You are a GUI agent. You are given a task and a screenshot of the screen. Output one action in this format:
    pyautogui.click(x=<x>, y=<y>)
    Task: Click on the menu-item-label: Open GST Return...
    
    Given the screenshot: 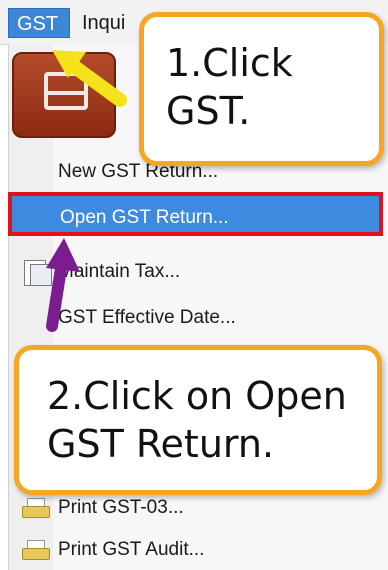 What is the action you would take?
    pyautogui.click(x=144, y=217)
    